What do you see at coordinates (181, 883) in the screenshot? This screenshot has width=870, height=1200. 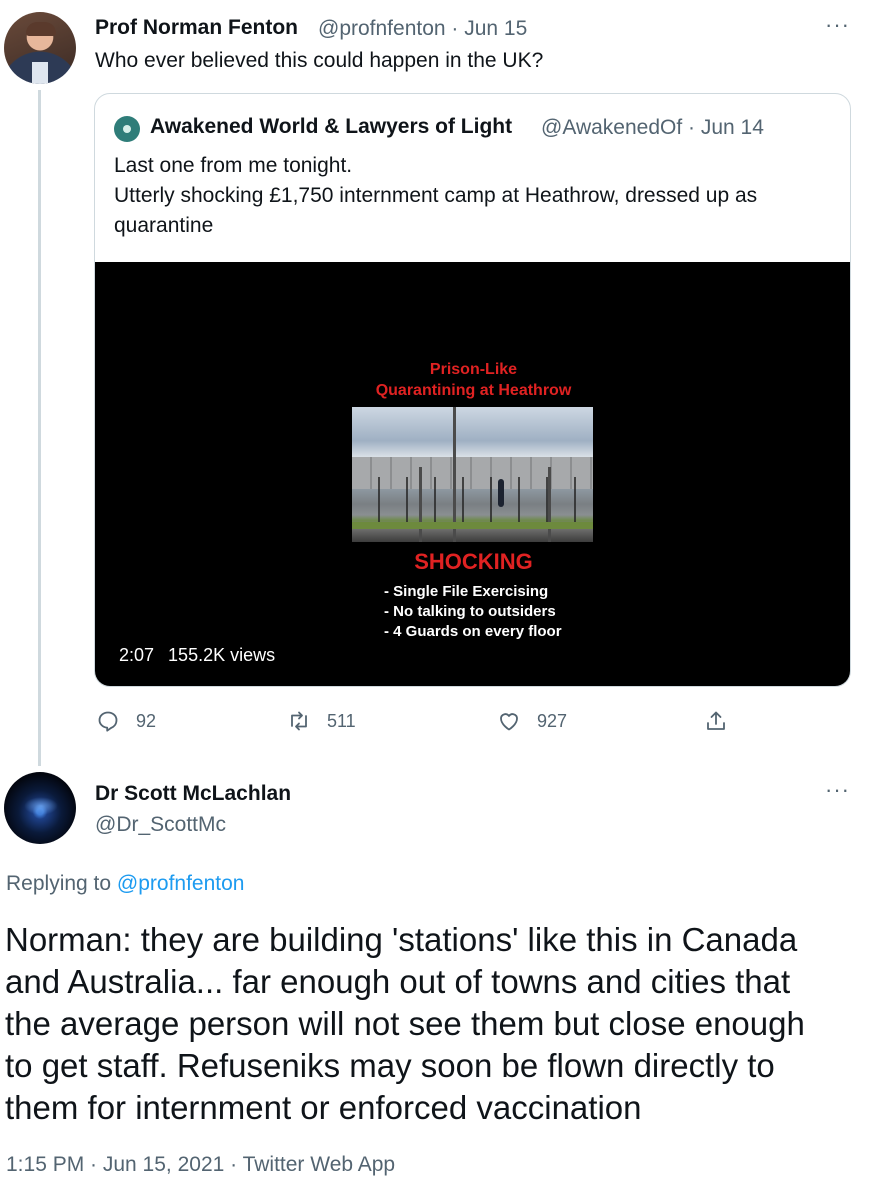 I see `replying-to-link: @profnfenton` at bounding box center [181, 883].